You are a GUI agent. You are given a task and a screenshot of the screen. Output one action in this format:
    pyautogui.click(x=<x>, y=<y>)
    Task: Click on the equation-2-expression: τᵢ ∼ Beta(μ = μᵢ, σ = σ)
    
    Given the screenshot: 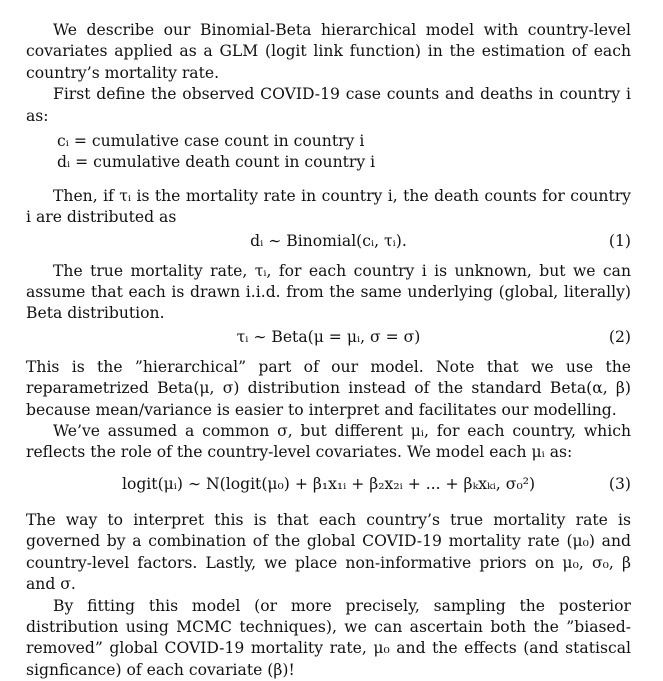 What is the action you would take?
    pyautogui.click(x=328, y=337)
    